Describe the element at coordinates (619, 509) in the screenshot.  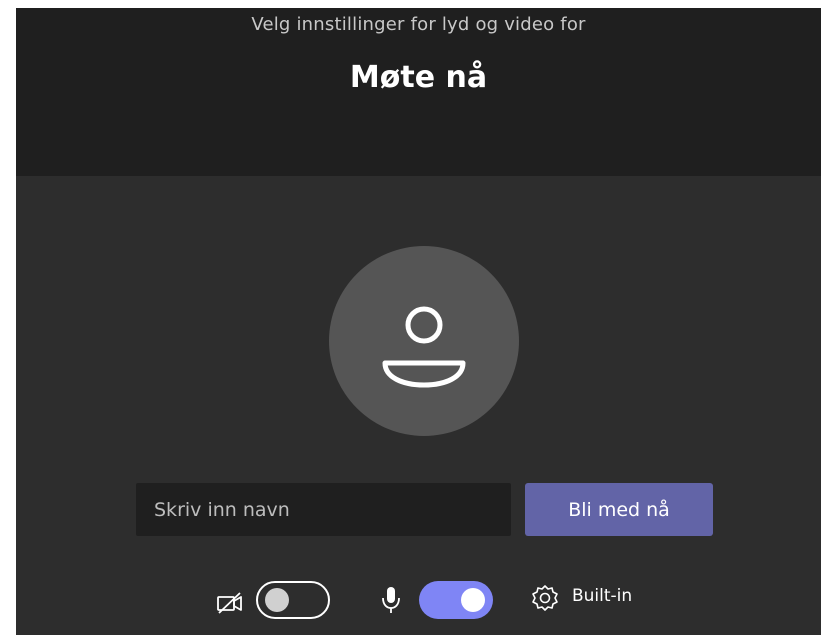
I see `join-now-button: Bli med nå` at that location.